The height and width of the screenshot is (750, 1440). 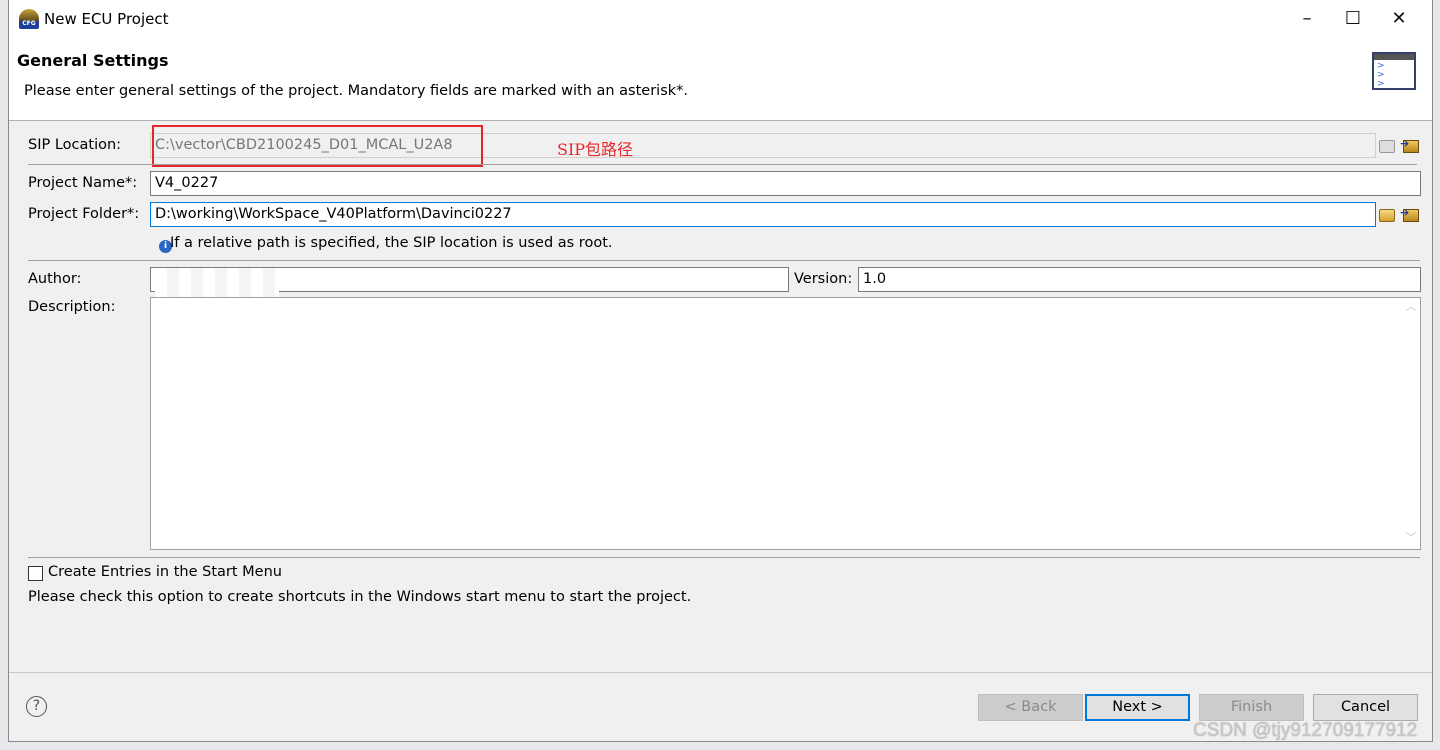 What do you see at coordinates (1411, 423) in the screenshot?
I see `vertical-scrollbar: ︿ ﹀` at bounding box center [1411, 423].